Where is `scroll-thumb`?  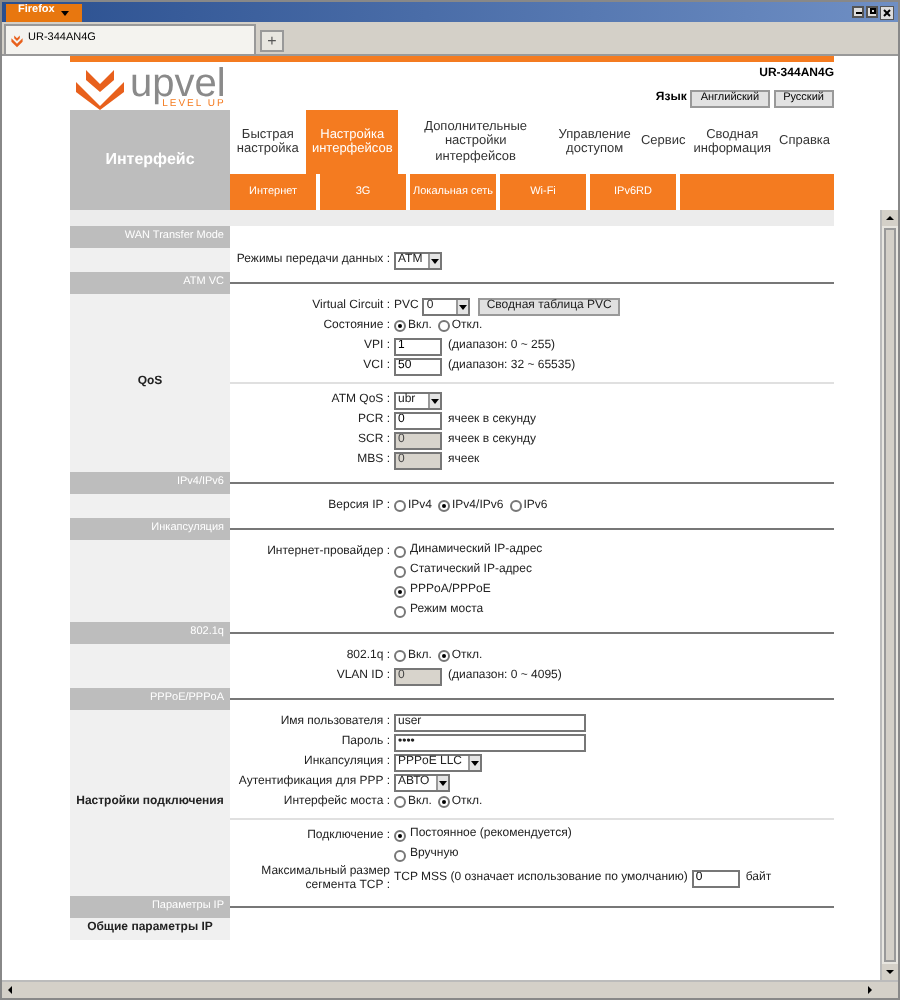 scroll-thumb is located at coordinates (890, 595).